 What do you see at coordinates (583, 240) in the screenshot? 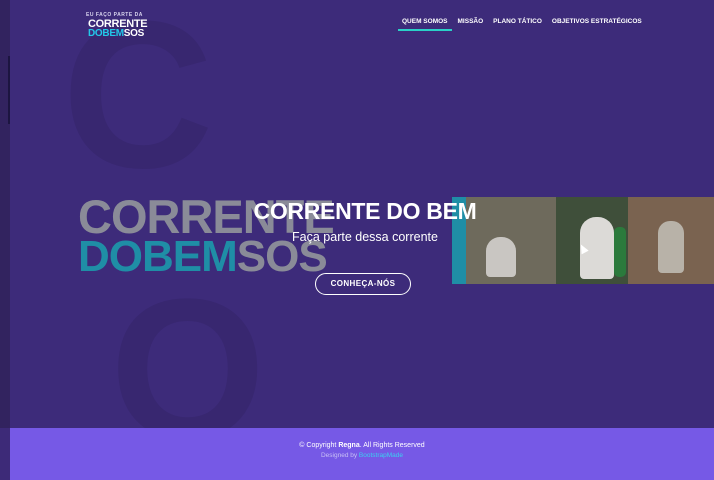
I see `hero-photo-strip` at bounding box center [583, 240].